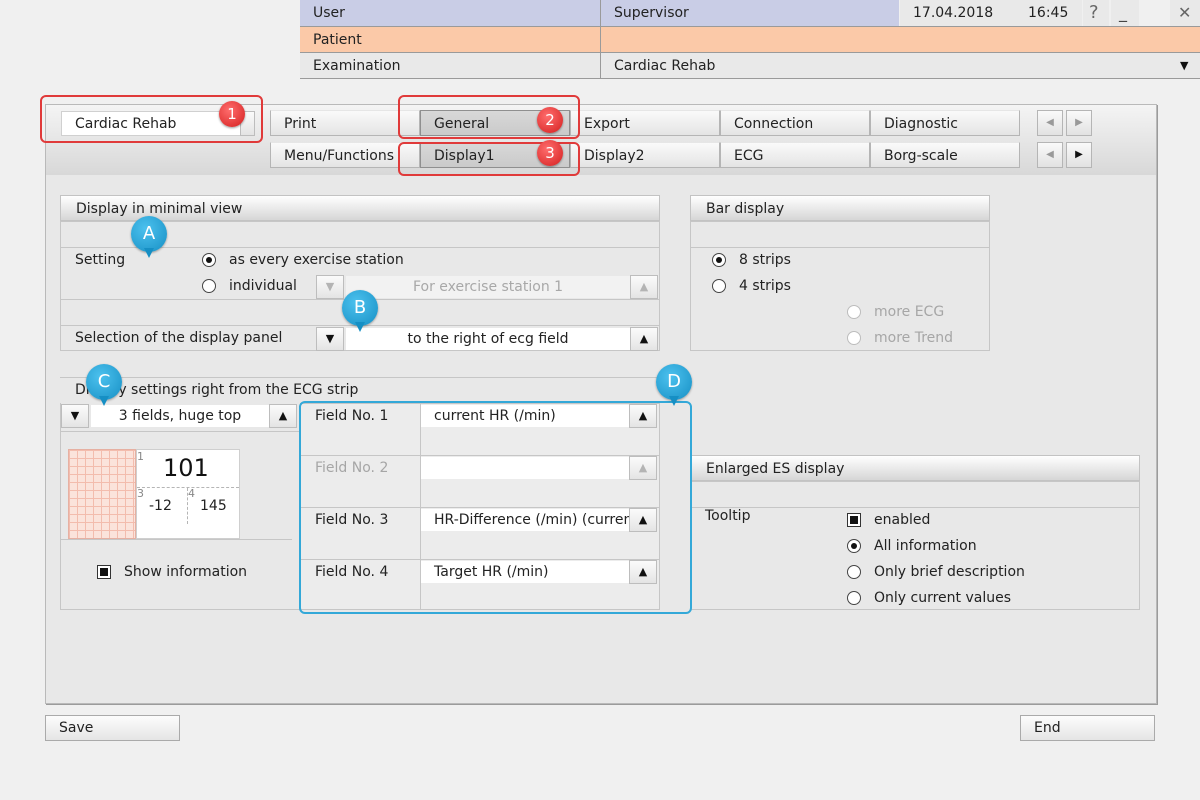 The width and height of the screenshot is (1200, 800). Describe the element at coordinates (886, 66) in the screenshot. I see `examination-value: Cardiac Rehab` at that location.